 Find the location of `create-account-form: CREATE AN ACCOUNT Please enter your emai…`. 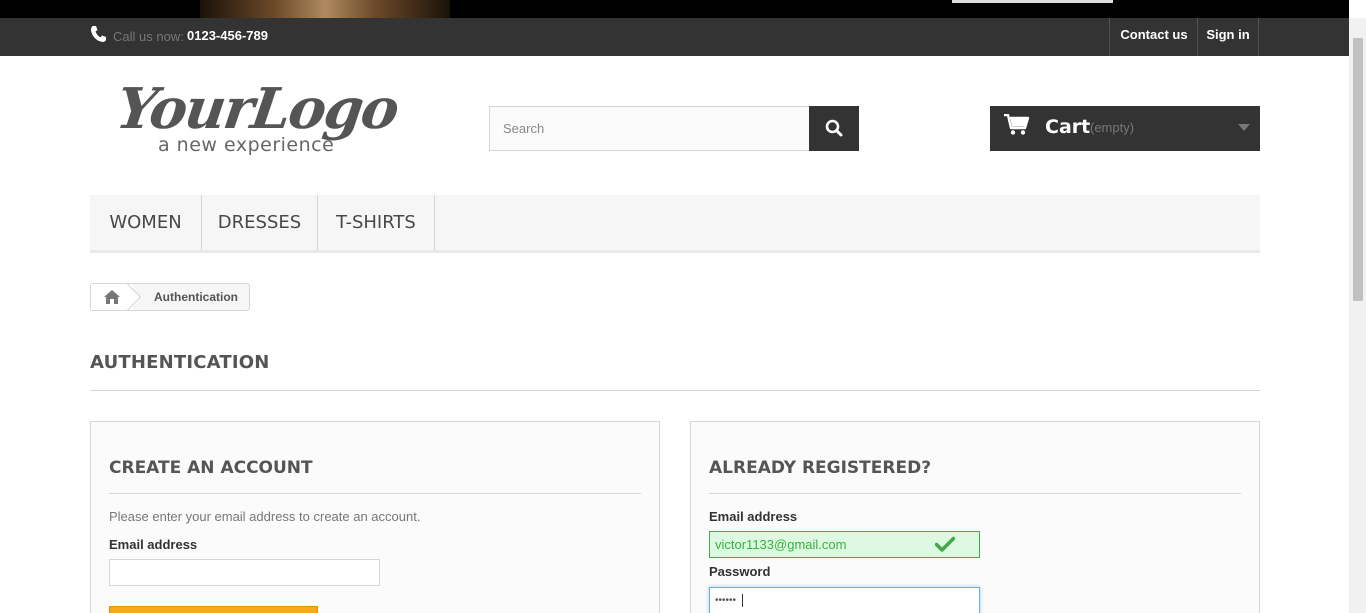

create-account-form: CREATE AN ACCOUNT Please enter your emai… is located at coordinates (375, 517).